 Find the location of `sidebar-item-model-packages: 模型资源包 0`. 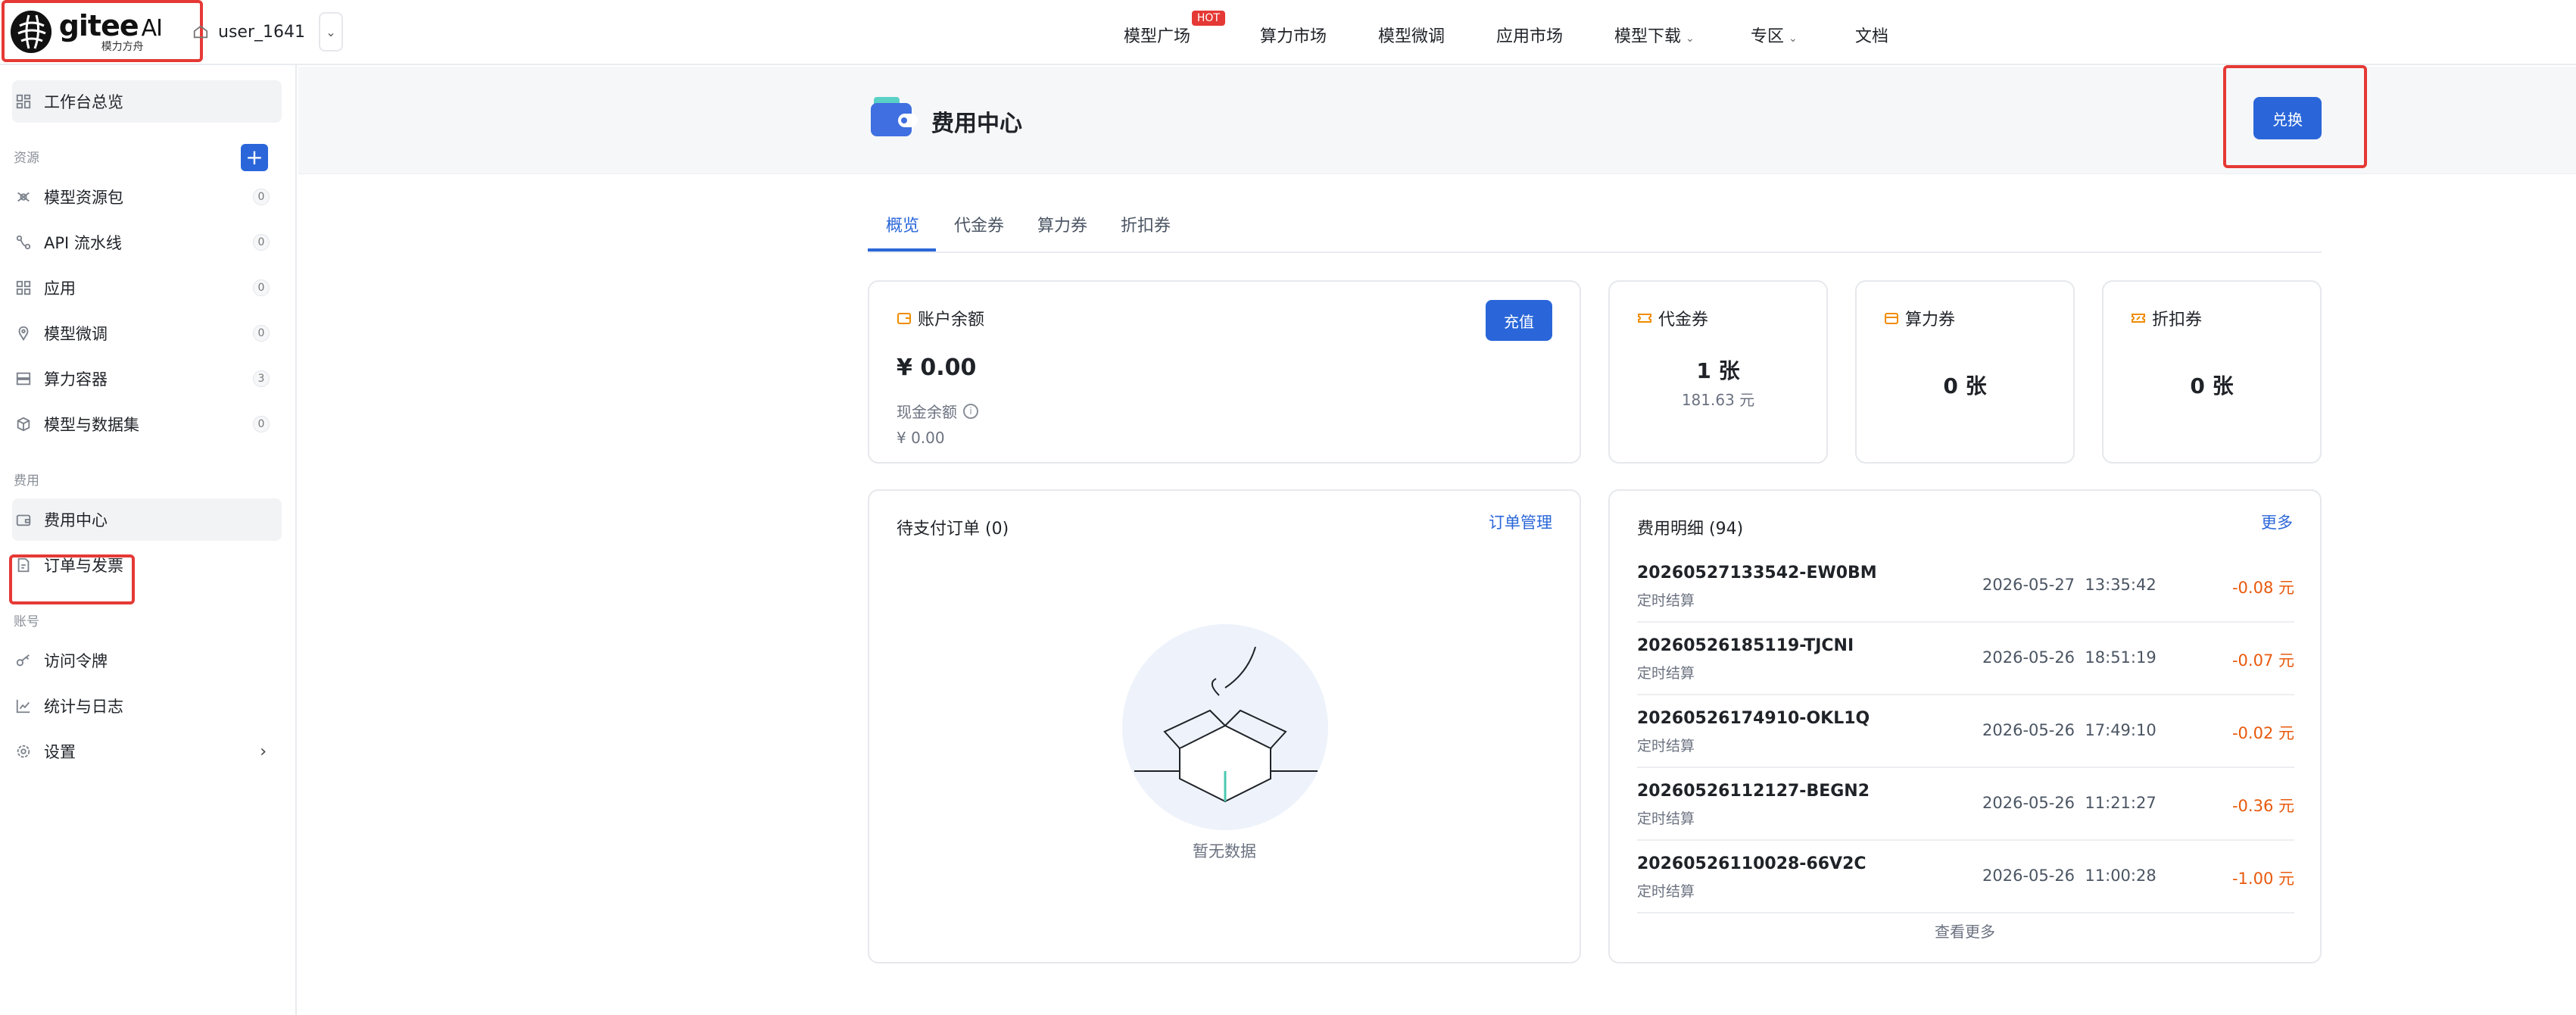

sidebar-item-model-packages: 模型资源包 0 is located at coordinates (147, 197).